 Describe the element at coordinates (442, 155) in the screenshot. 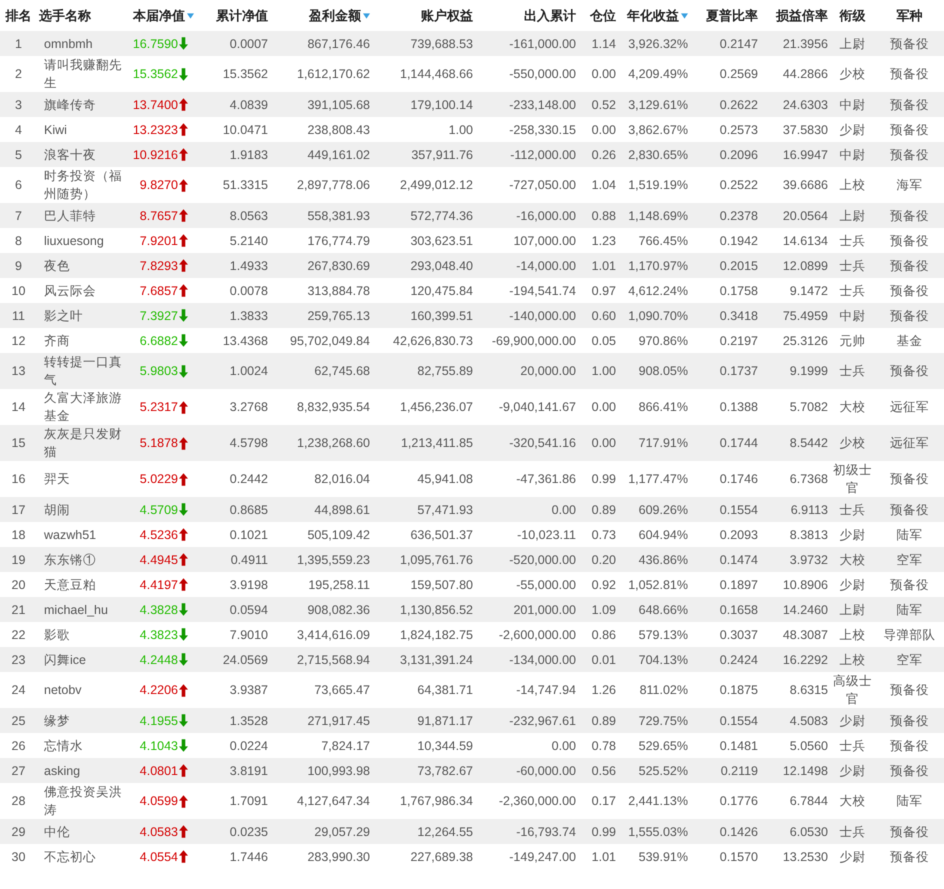

I see `account-equity: 357,911.76` at that location.